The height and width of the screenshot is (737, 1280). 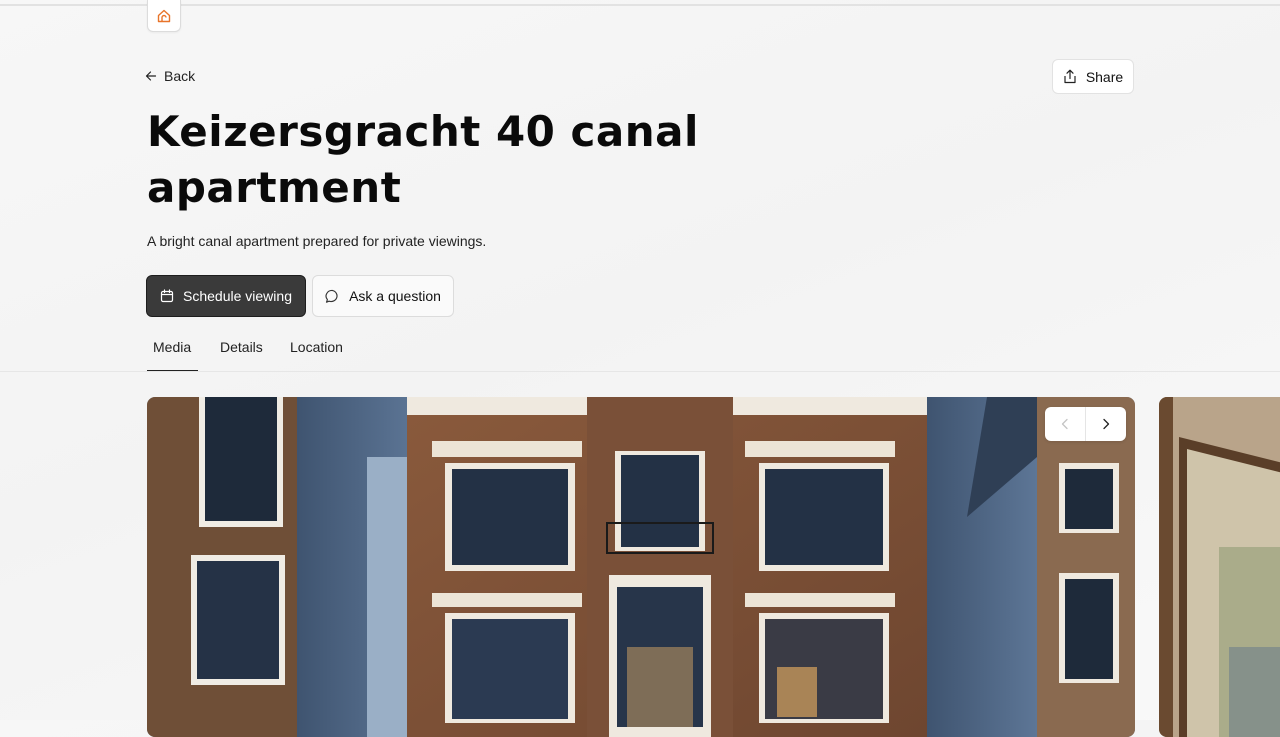 I want to click on media-image-canal-painting, so click(x=1219, y=567).